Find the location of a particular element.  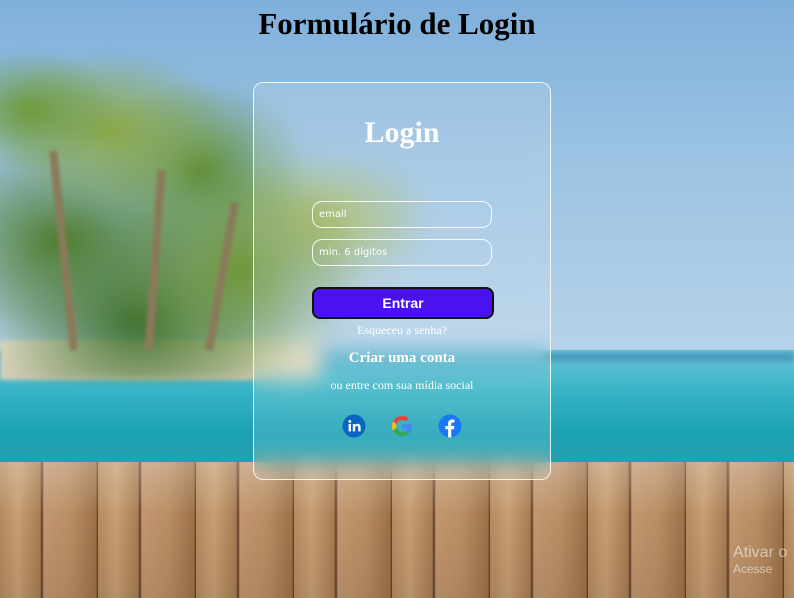

email-input is located at coordinates (402, 214).